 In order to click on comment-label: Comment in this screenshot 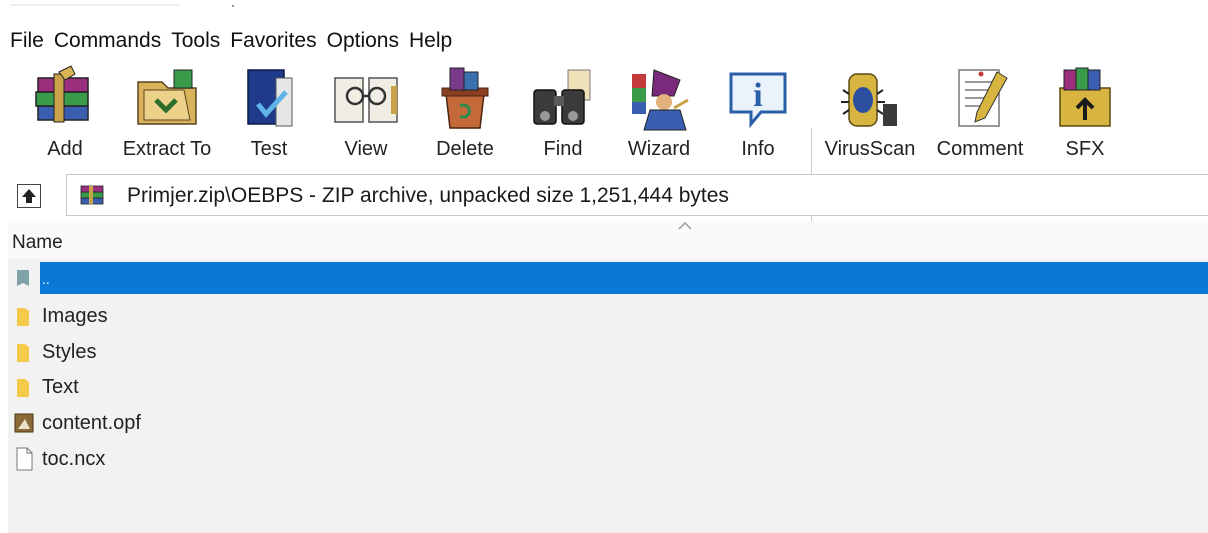, I will do `click(980, 149)`.